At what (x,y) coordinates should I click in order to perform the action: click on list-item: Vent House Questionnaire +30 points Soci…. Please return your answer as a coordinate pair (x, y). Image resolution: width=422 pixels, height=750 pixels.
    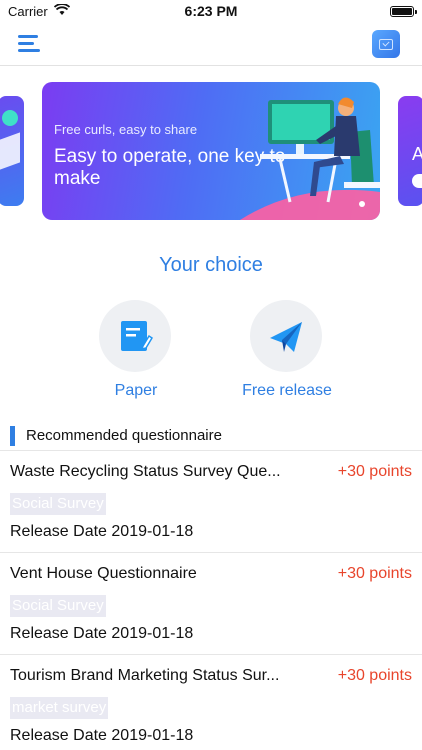
    Looking at the image, I should click on (211, 603).